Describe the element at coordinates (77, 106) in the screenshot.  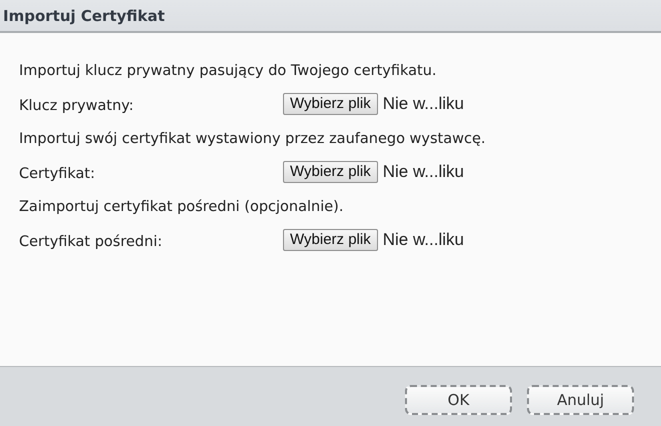
I see `field-label: Klucz prywatny:` at that location.